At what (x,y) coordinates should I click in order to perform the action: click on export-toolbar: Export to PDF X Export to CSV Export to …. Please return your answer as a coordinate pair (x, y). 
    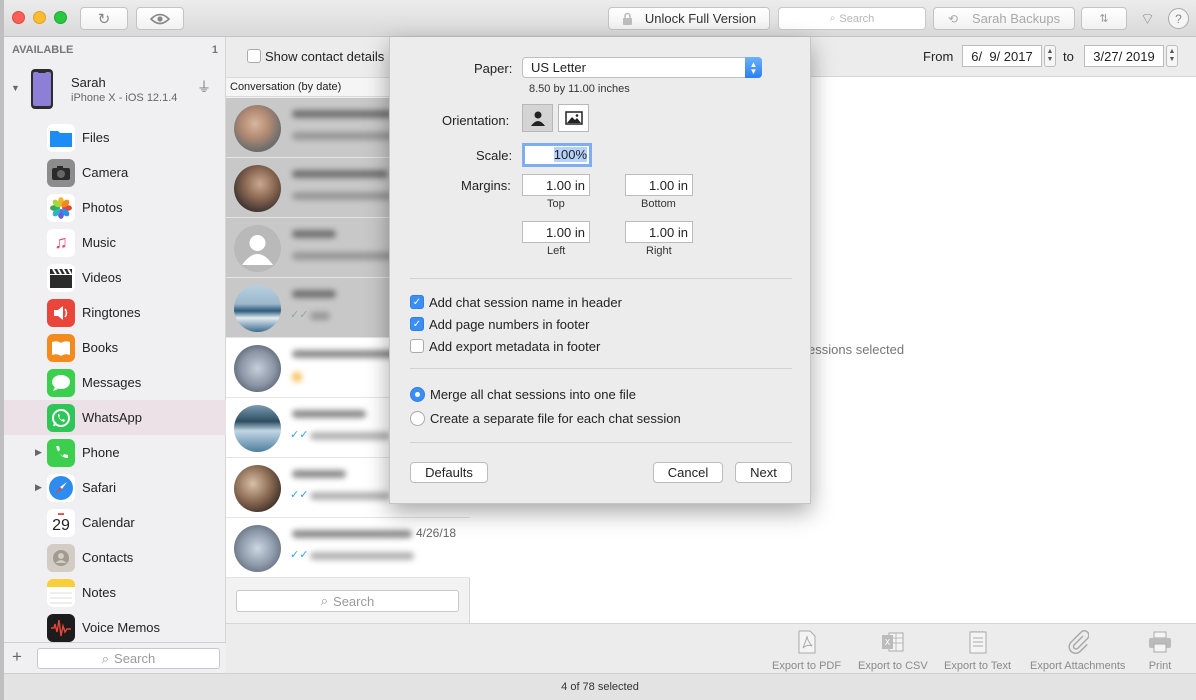
    Looking at the image, I should click on (711, 648).